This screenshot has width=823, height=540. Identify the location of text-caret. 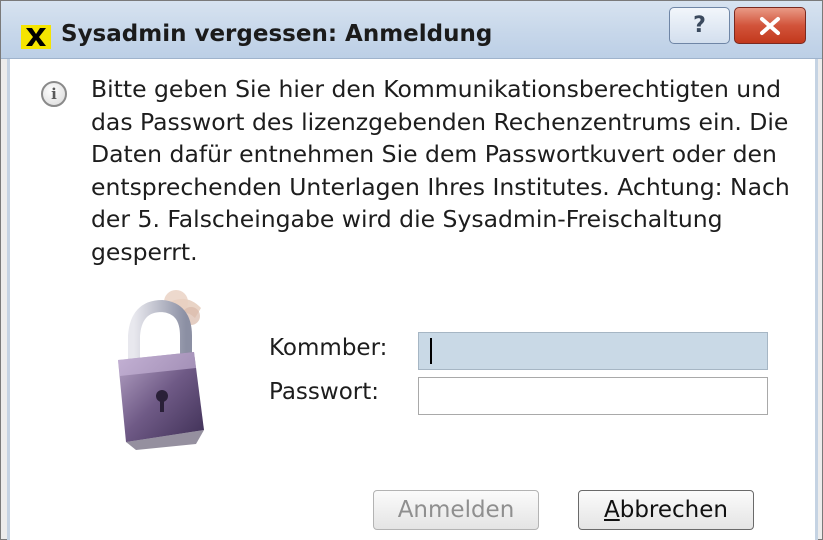
(431, 351).